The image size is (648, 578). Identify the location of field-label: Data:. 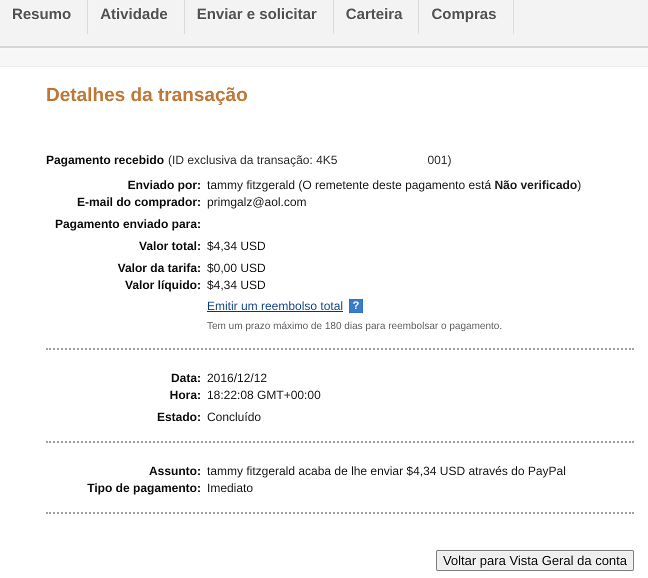
(186, 378).